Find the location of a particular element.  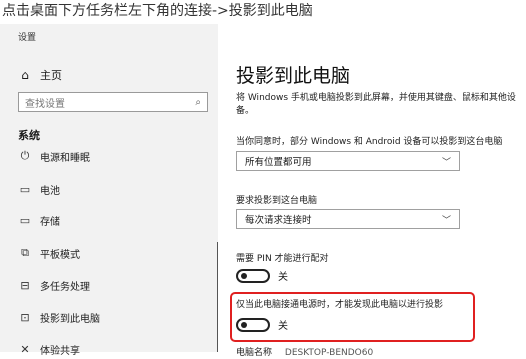

storage-icon: ▭ is located at coordinates (25, 220).